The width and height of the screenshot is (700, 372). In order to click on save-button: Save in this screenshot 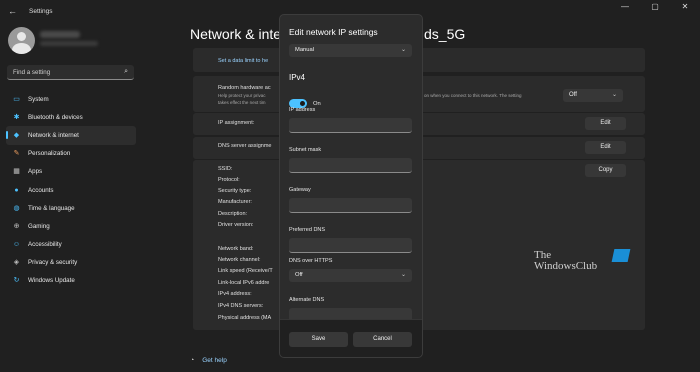, I will do `click(318, 339)`.